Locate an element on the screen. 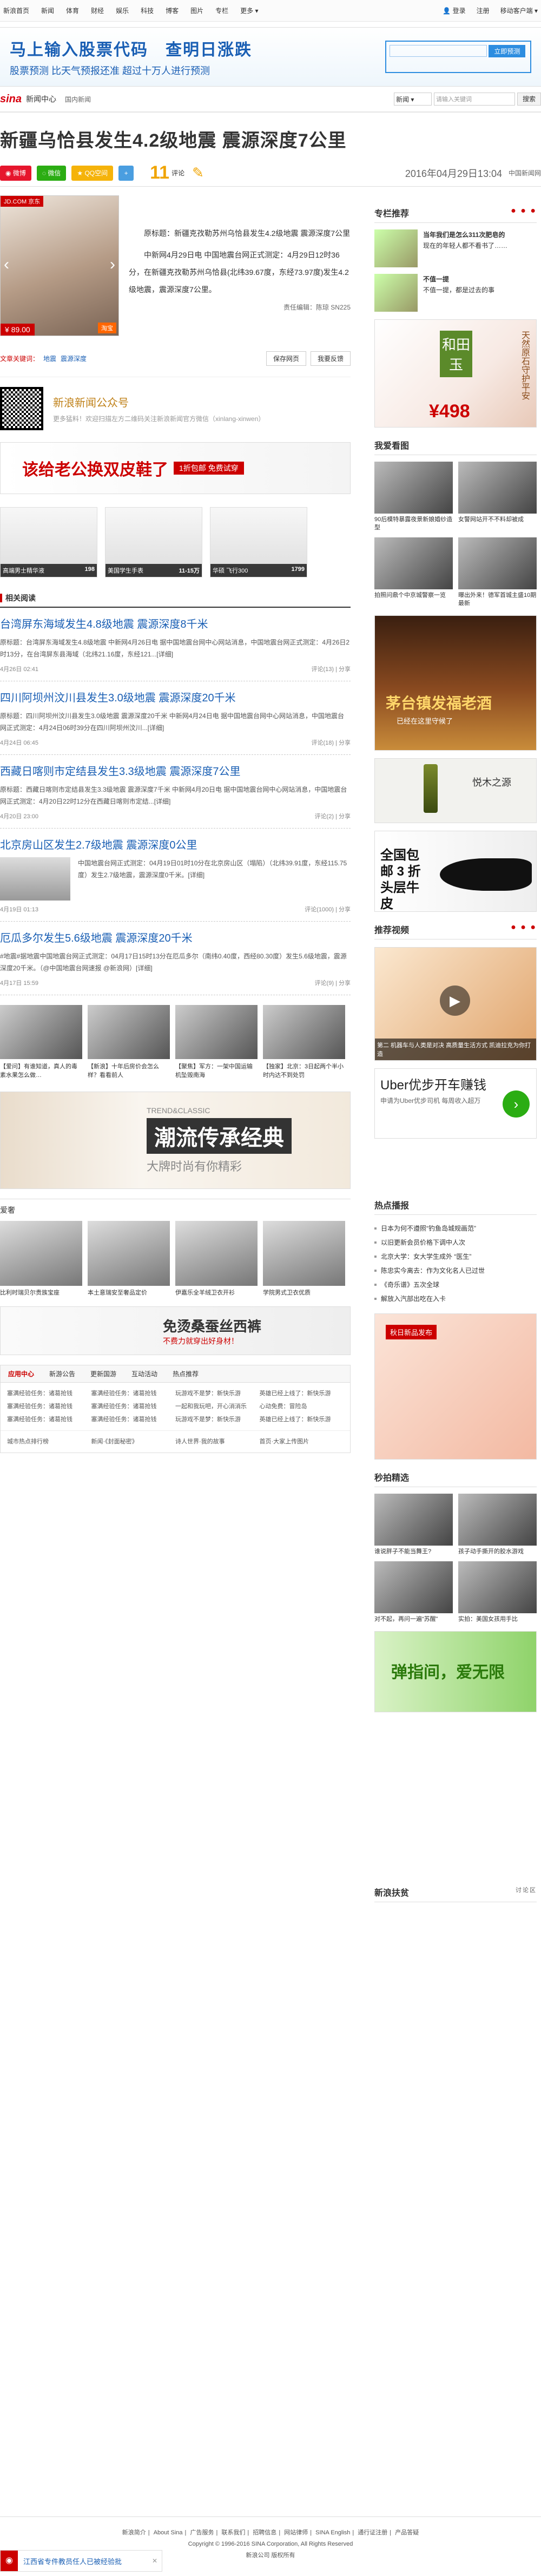  vip-ad: 秋日新品发布 is located at coordinates (456, 1386).